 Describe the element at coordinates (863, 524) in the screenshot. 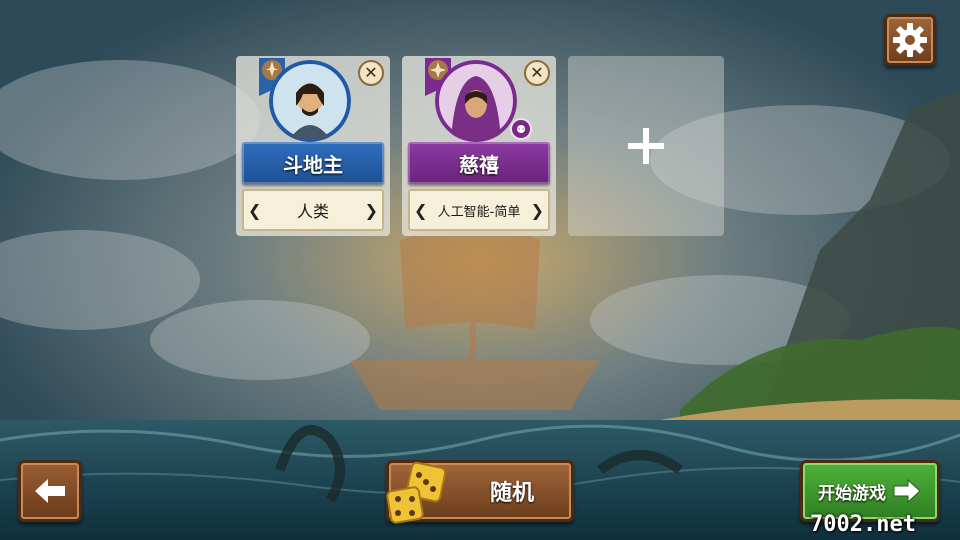

I see `watermark: 7002.net` at that location.